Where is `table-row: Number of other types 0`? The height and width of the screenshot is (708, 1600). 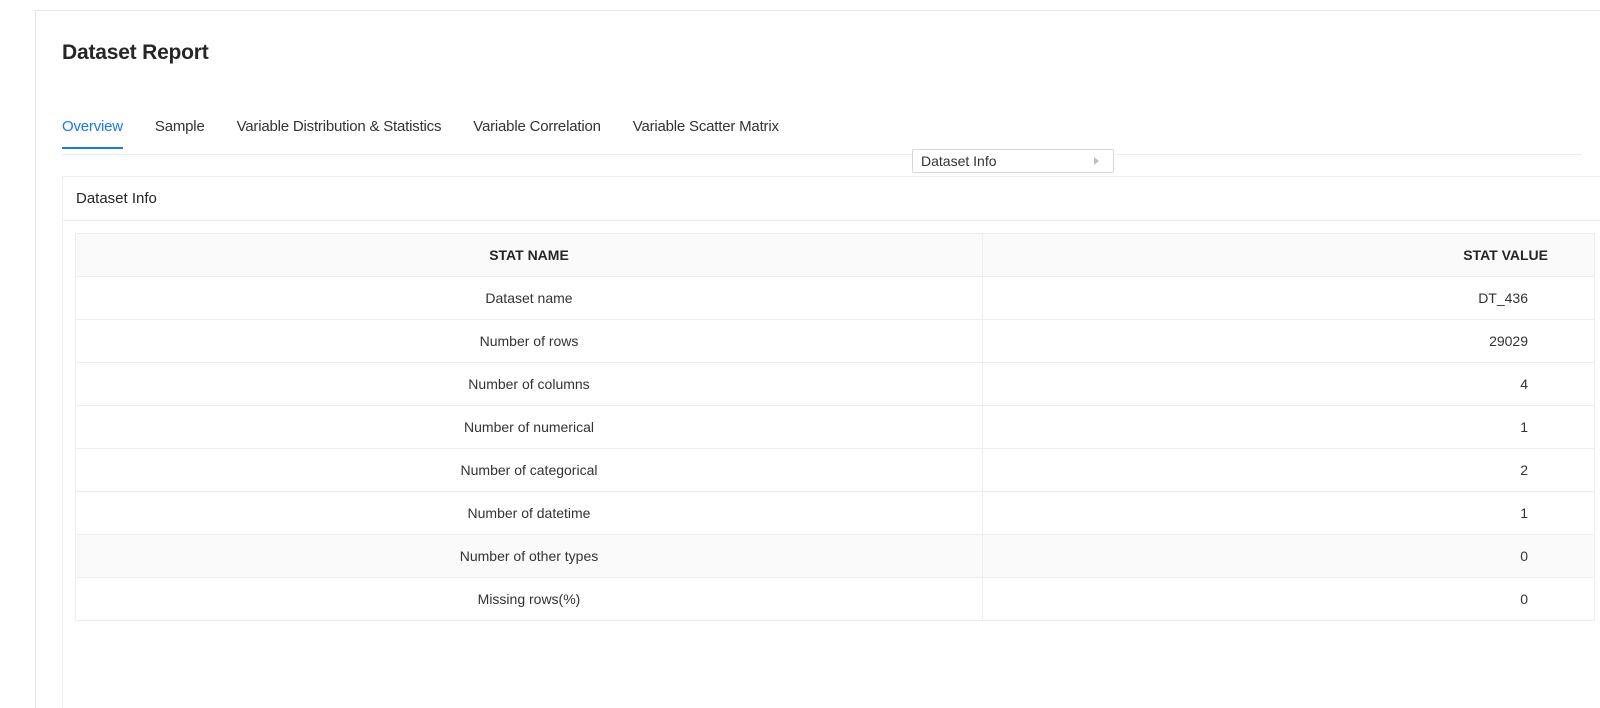 table-row: Number of other types 0 is located at coordinates (835, 556).